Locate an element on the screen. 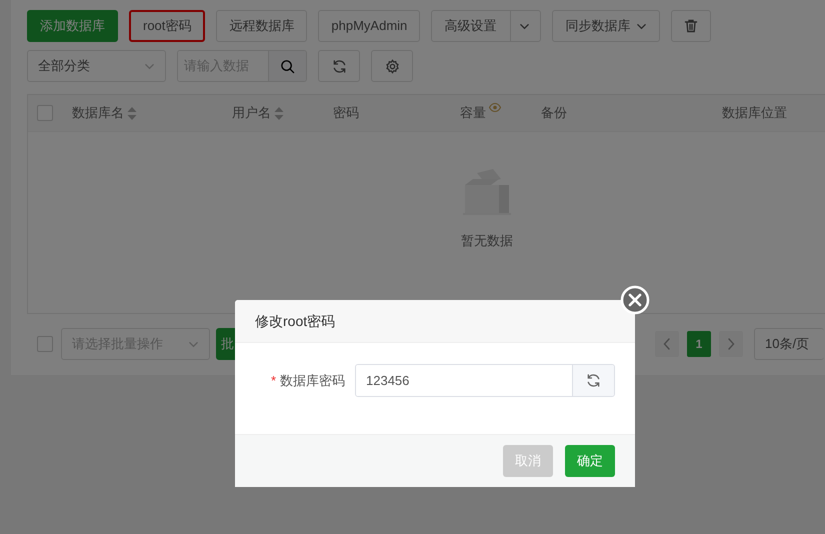 The image size is (825, 534). refresh-button is located at coordinates (339, 66).